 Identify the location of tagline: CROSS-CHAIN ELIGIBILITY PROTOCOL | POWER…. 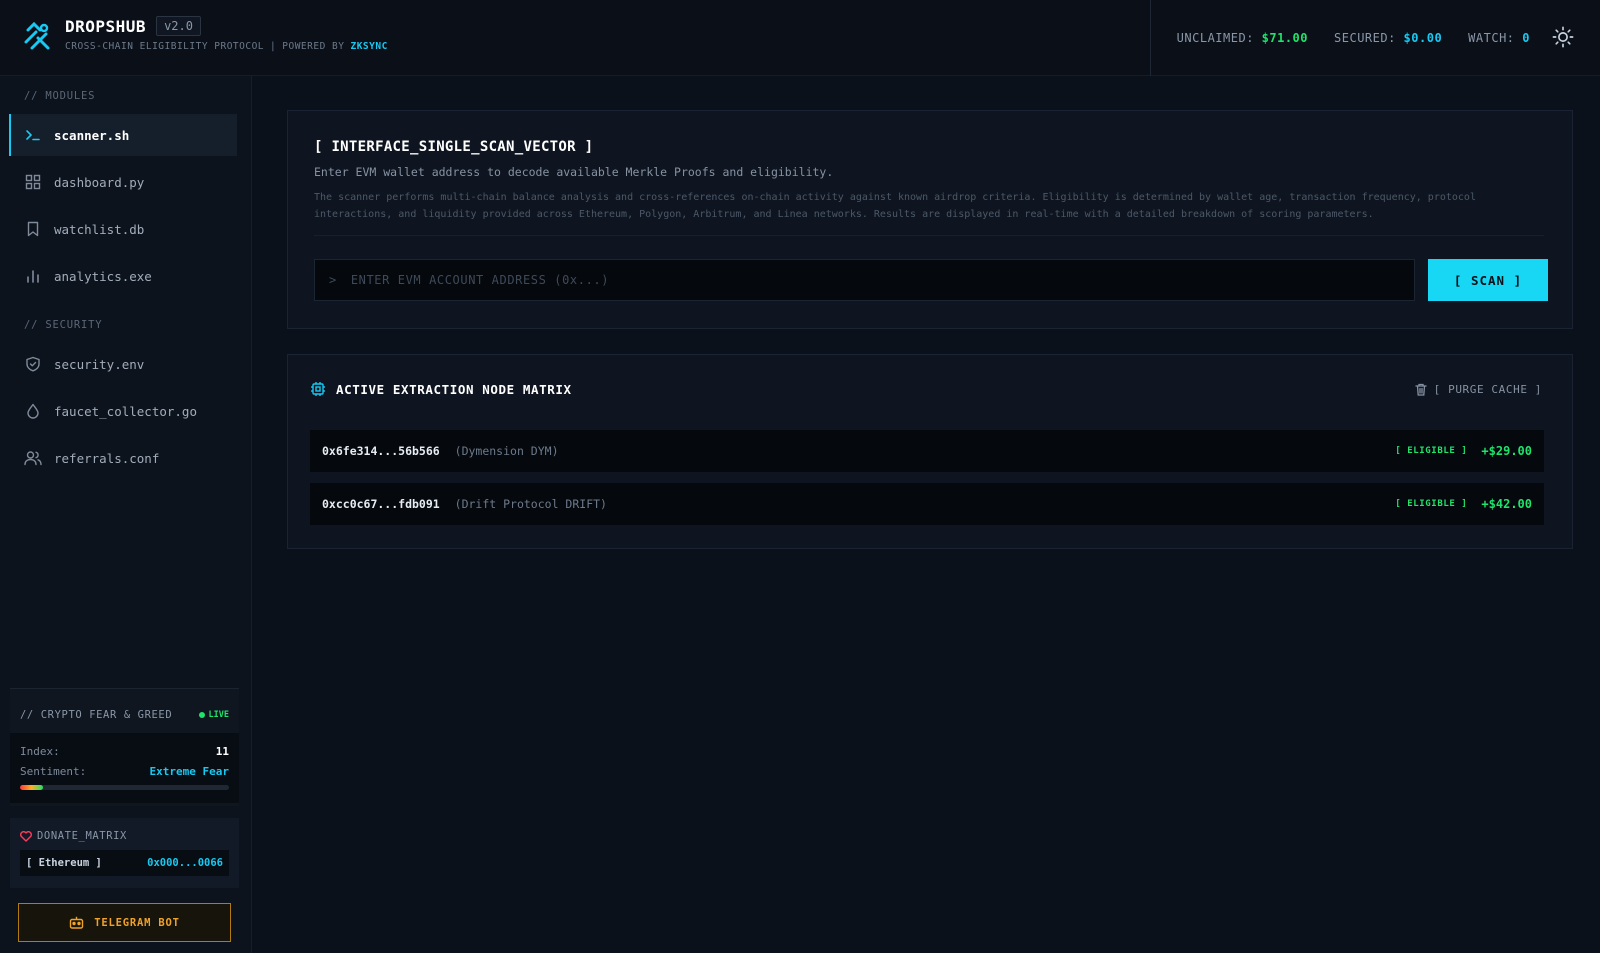
(226, 46).